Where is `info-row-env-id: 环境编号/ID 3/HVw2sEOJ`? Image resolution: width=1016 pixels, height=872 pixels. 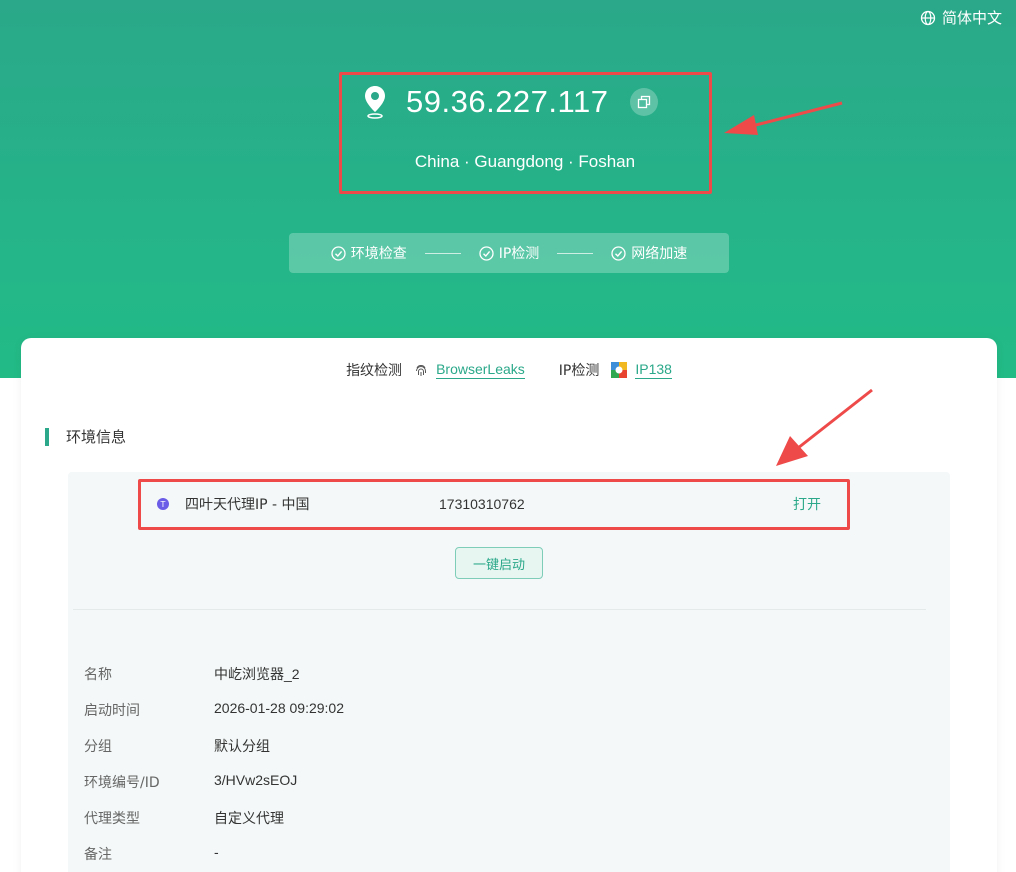 info-row-env-id: 环境编号/ID 3/HVw2sEOJ is located at coordinates (190, 782).